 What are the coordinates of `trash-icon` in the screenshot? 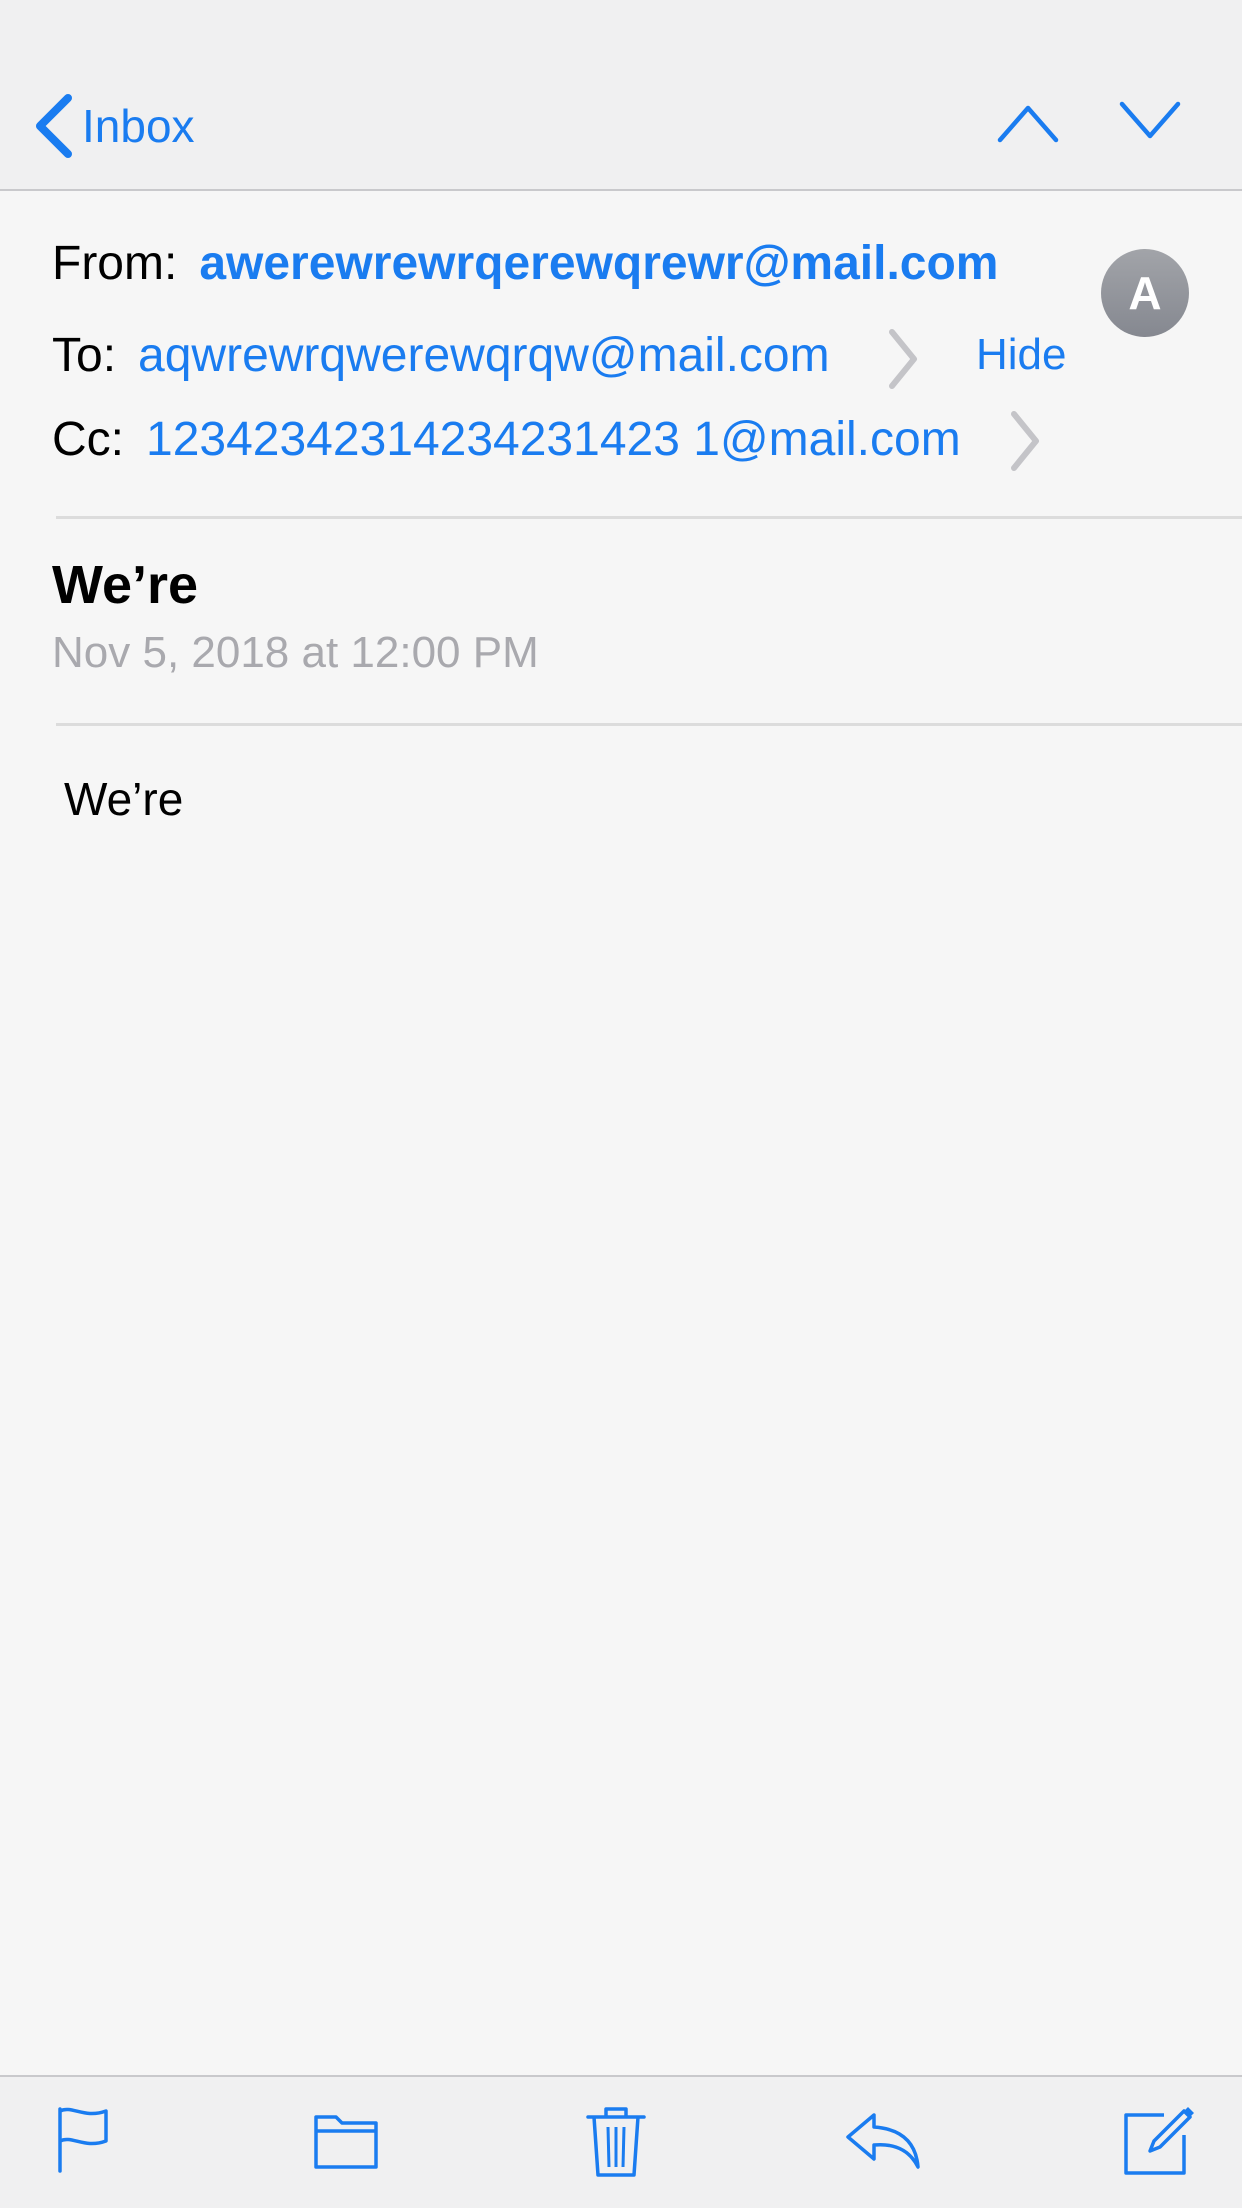 It's located at (616, 2142).